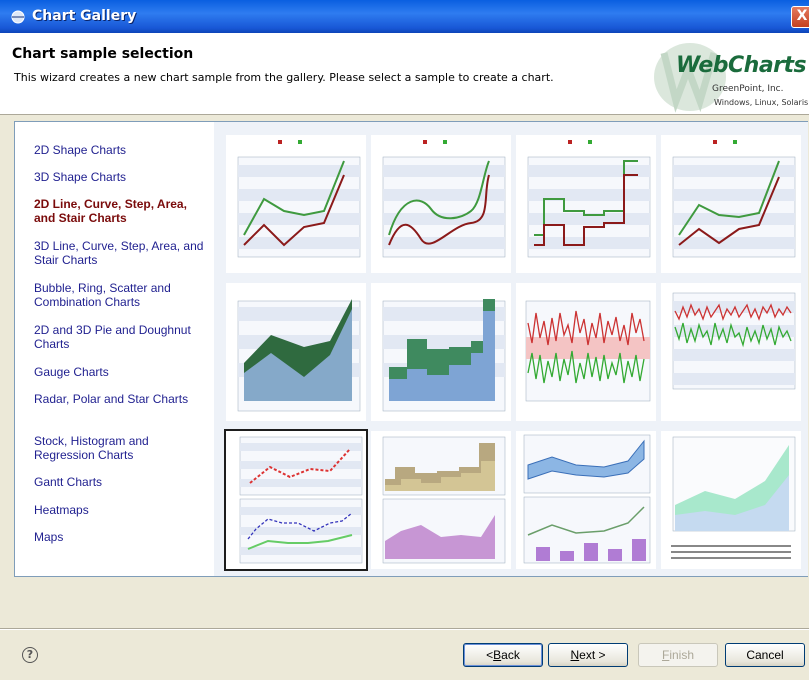 The image size is (809, 680). Describe the element at coordinates (748, 89) in the screenshot. I see `logo-company: GreenPoint, Inc.` at that location.